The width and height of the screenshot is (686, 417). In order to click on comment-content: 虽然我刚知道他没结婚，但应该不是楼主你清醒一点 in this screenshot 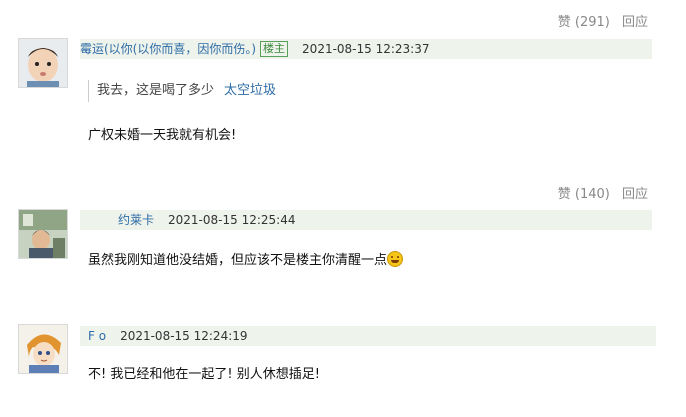, I will do `click(246, 258)`.